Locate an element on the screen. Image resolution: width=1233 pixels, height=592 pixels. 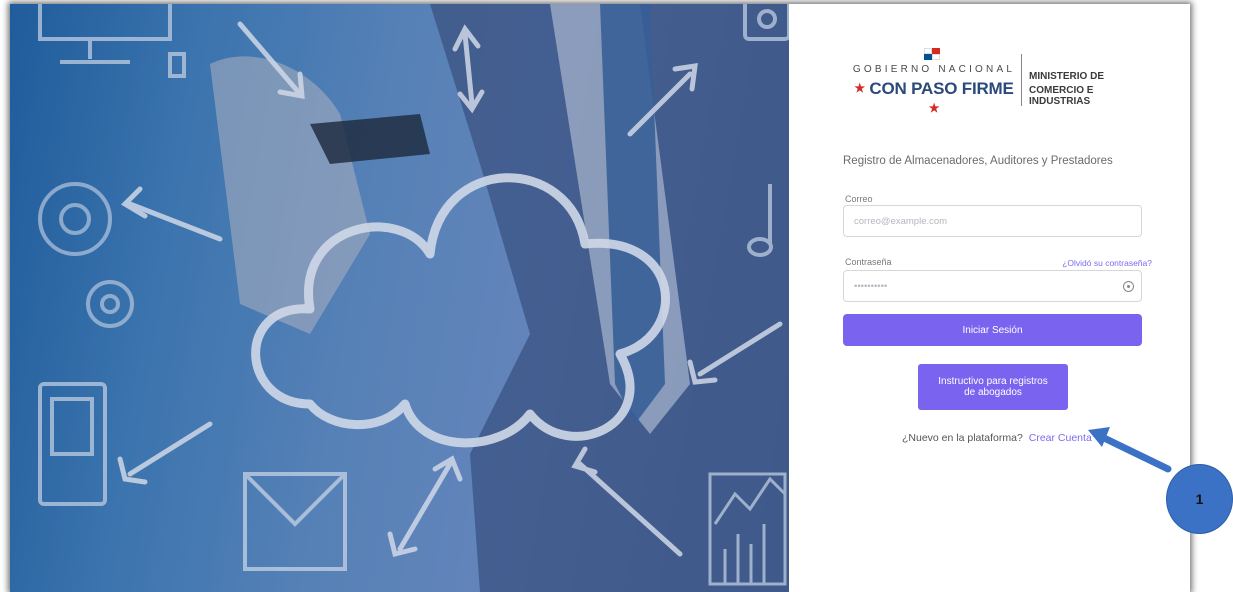
annotation-badge: 1 is located at coordinates (1199, 499).